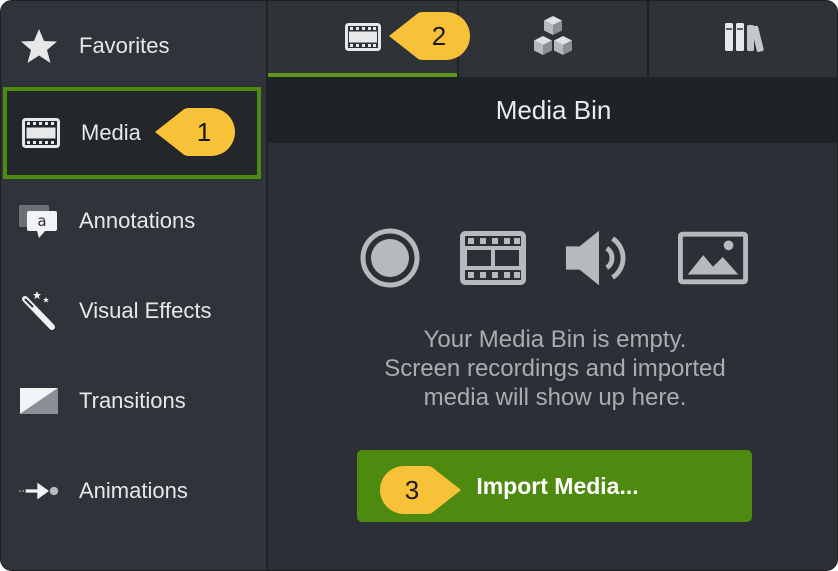  I want to click on cubes-icon, so click(553, 39).